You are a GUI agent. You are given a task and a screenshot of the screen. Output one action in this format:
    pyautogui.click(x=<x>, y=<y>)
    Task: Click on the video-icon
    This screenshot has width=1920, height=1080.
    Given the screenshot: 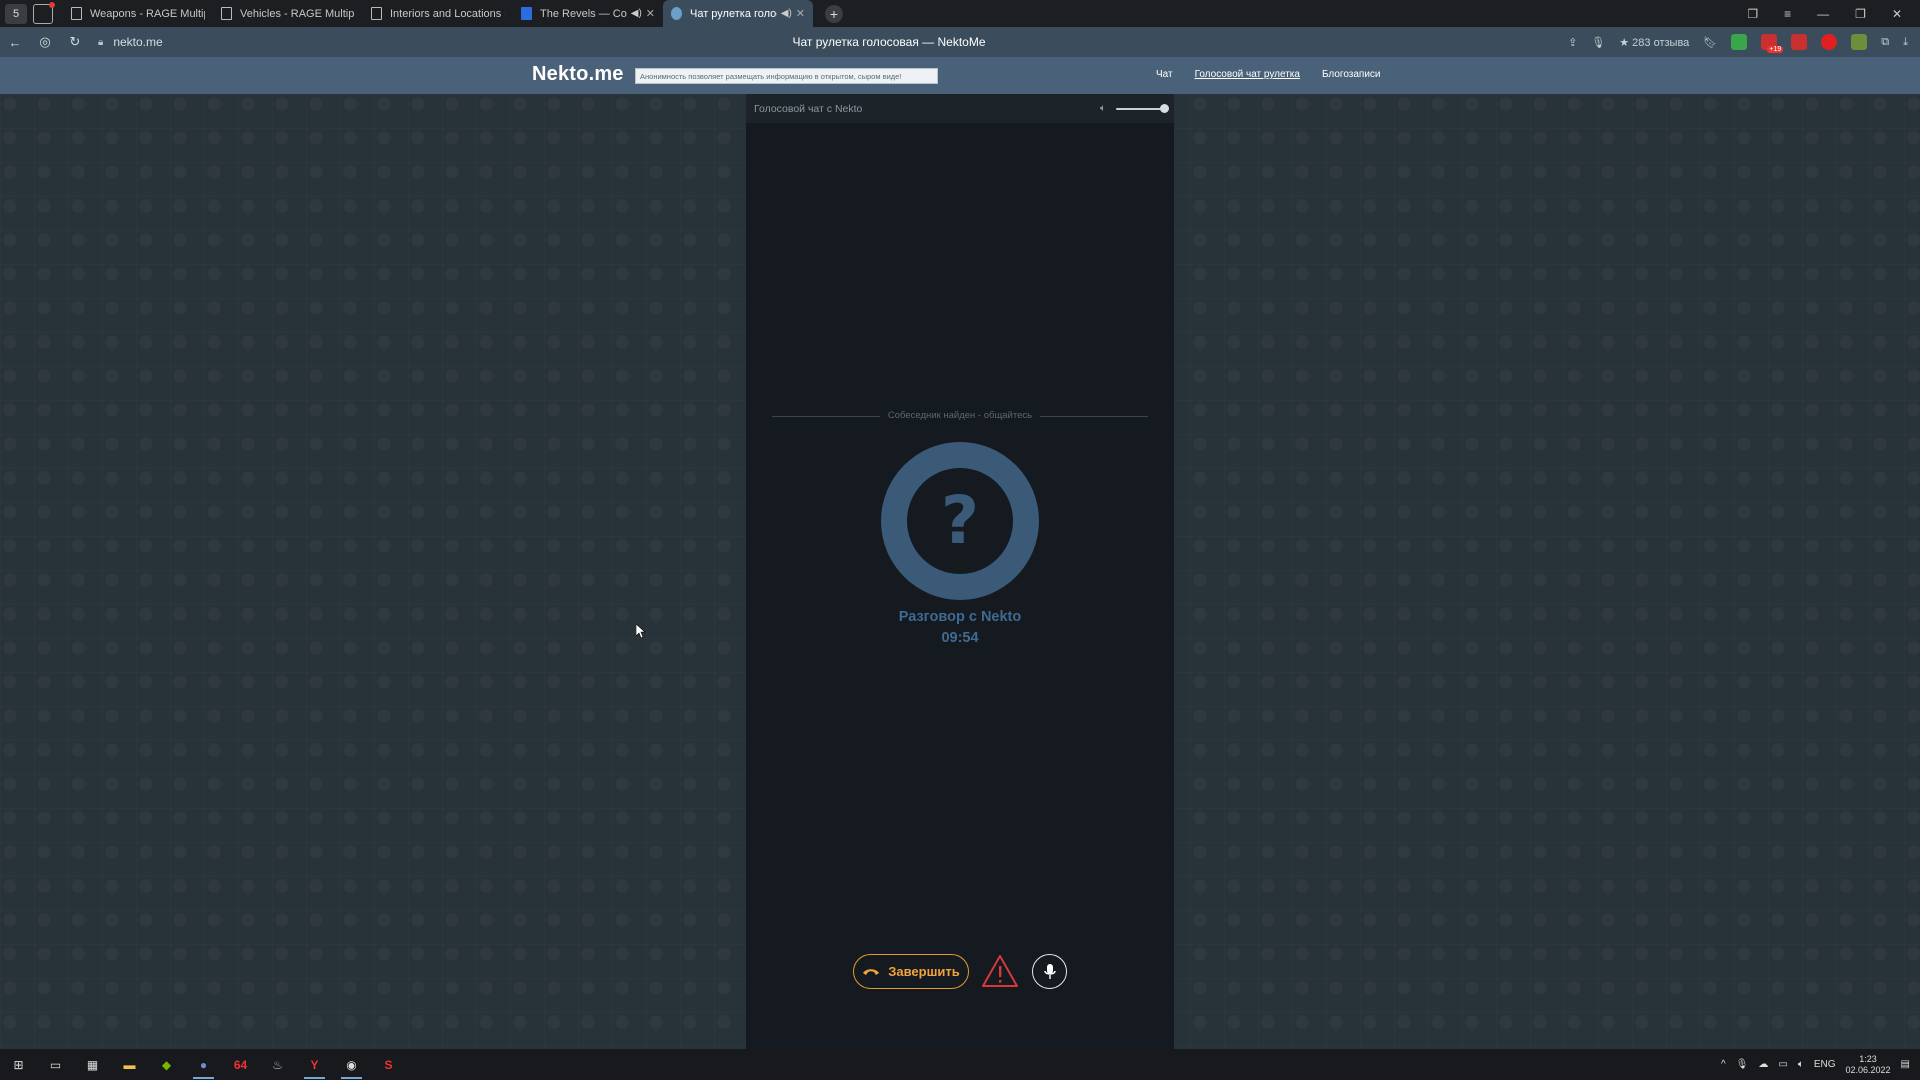 What is the action you would take?
    pyautogui.click(x=526, y=13)
    